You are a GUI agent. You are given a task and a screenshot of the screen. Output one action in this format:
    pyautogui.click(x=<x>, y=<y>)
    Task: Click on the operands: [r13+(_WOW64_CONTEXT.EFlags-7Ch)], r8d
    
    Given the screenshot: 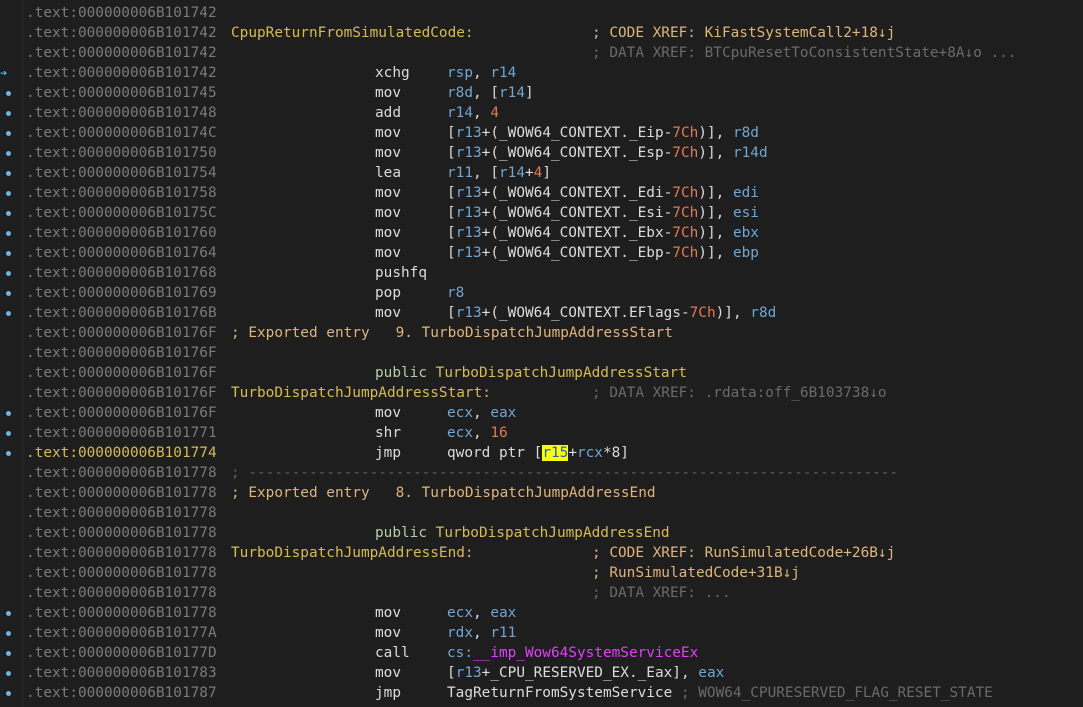 What is the action you would take?
    pyautogui.click(x=611, y=313)
    